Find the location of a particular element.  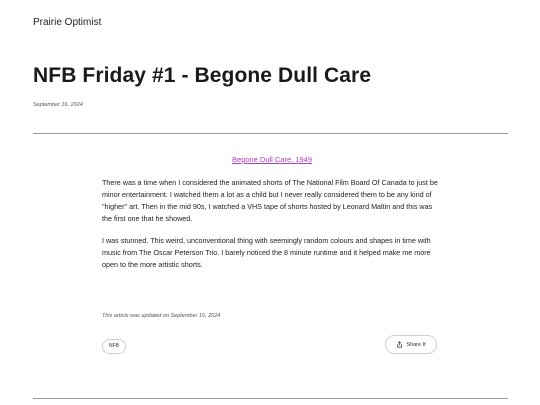

share-button-label: Share It is located at coordinates (416, 344).